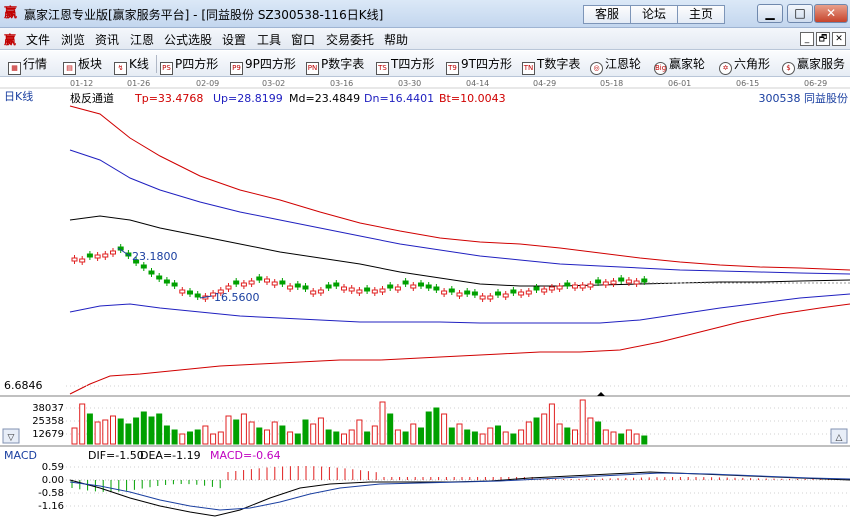  Describe the element at coordinates (188, 39) in the screenshot. I see `menu-formula-selection: 公式选股` at that location.